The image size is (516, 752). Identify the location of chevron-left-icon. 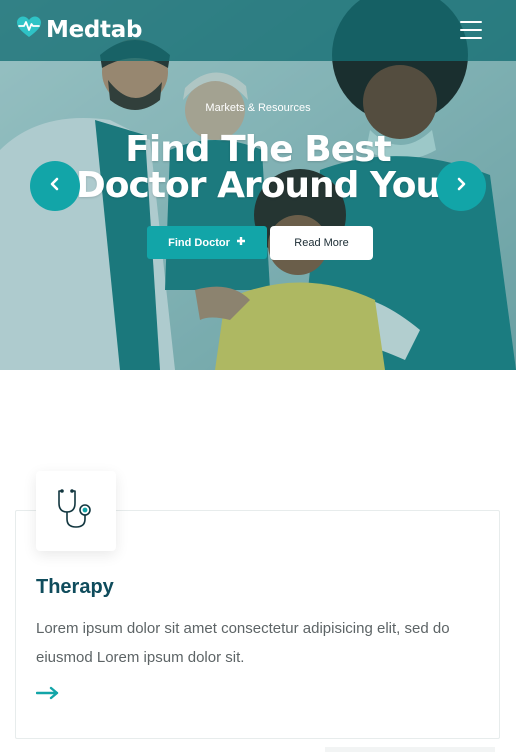
(55, 186).